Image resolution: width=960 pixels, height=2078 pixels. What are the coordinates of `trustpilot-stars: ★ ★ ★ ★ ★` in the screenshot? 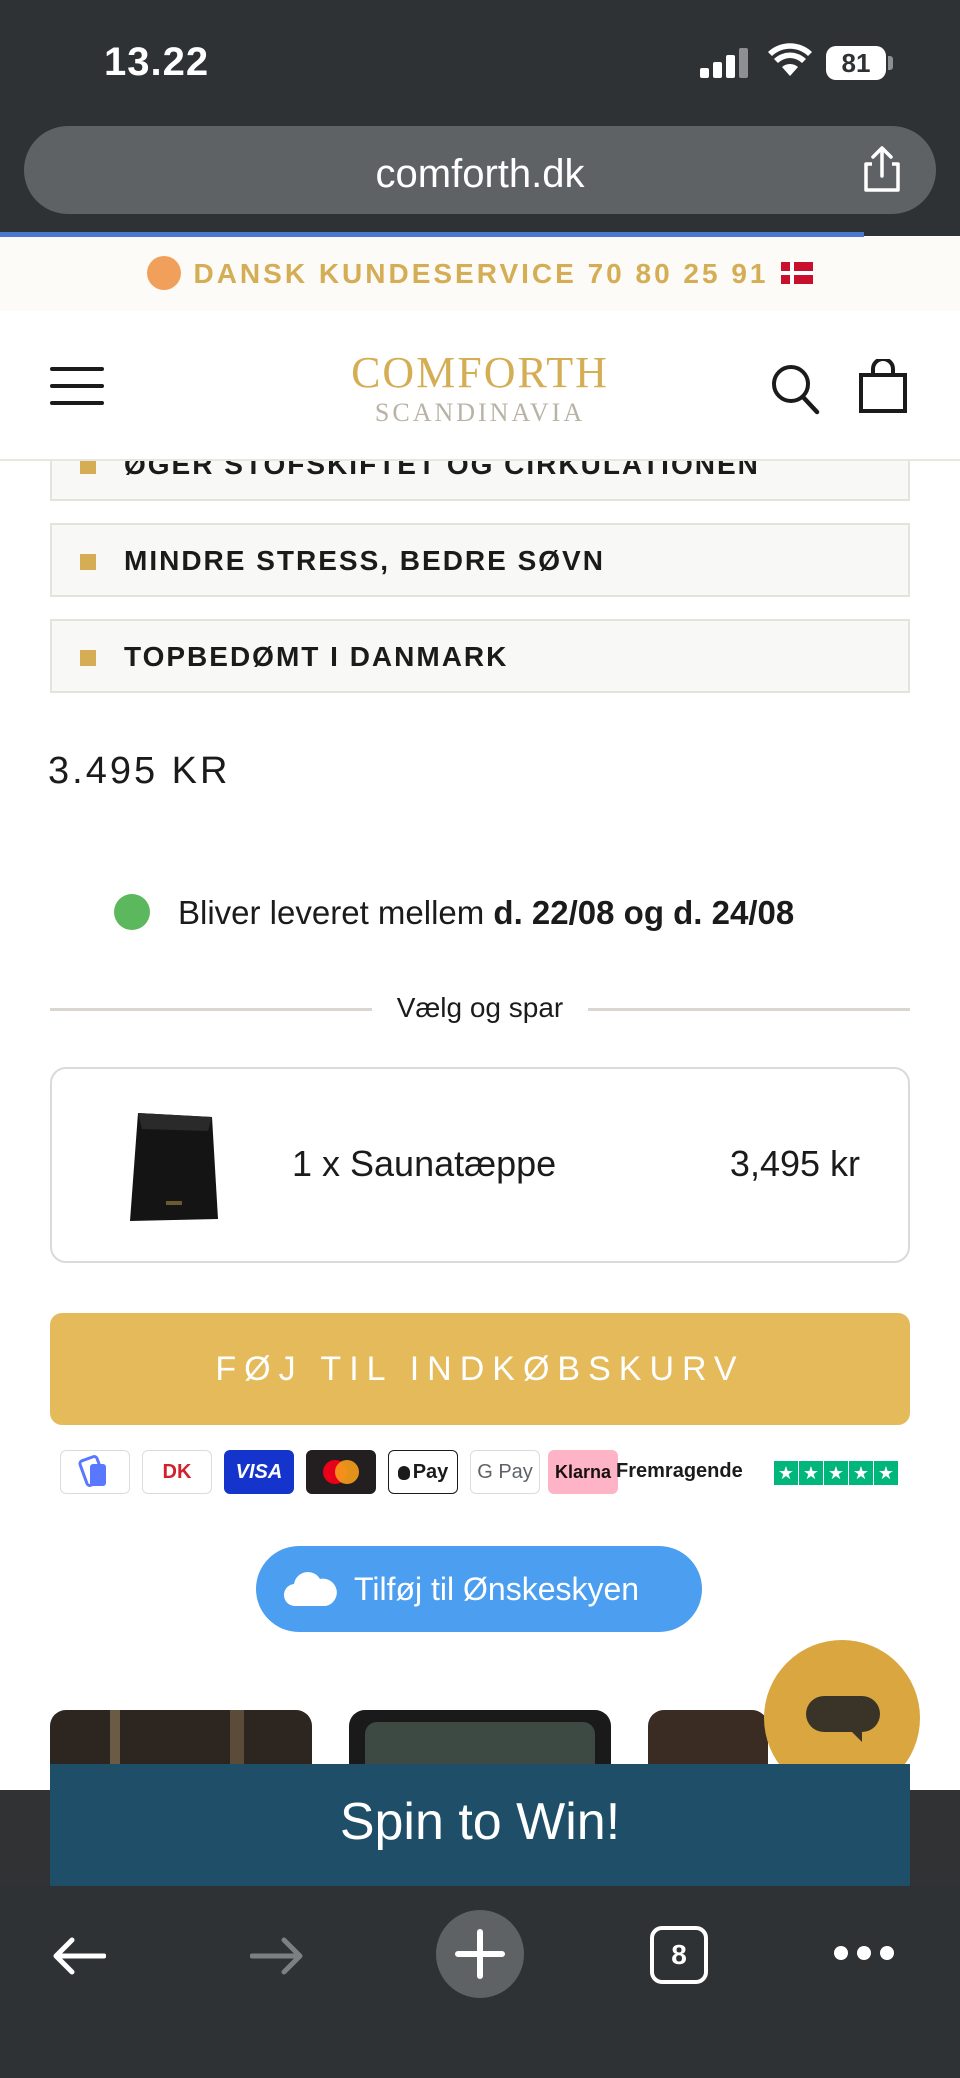 It's located at (836, 1473).